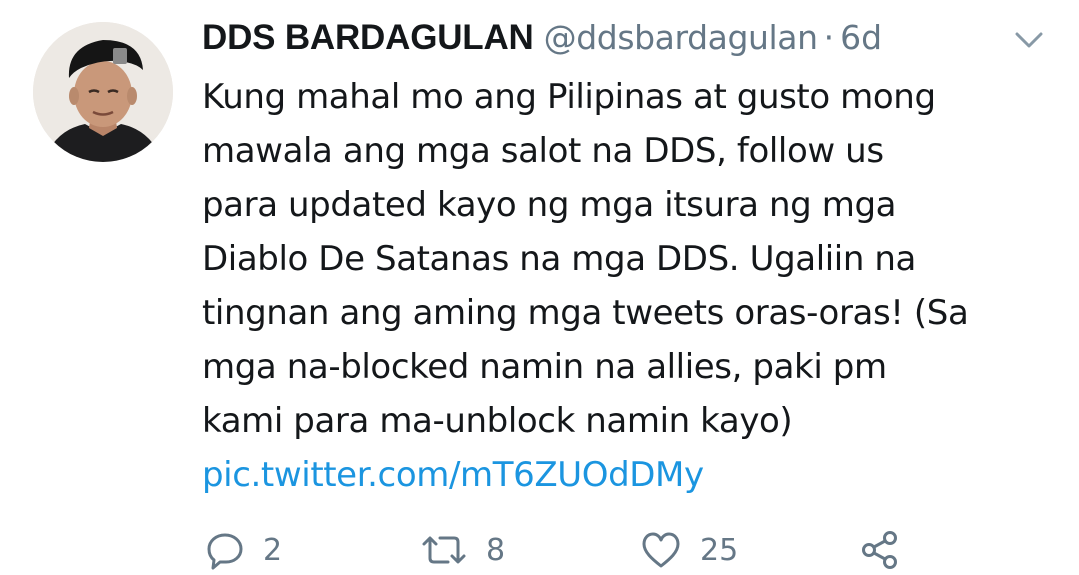 The height and width of the screenshot is (575, 1079). I want to click on tweet-text-line: mga na-blocked namin na allies, paki pm, so click(544, 367).